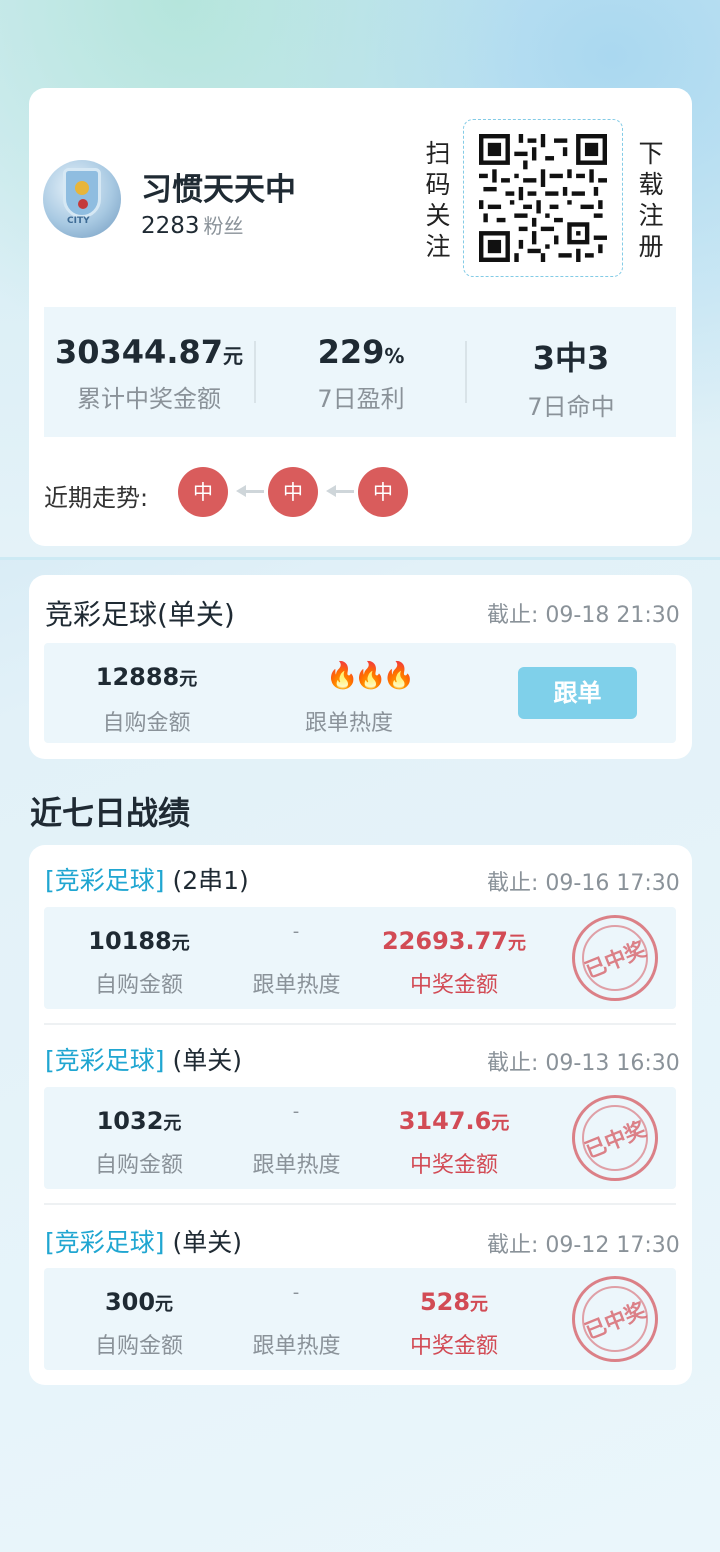 Image resolution: width=720 pixels, height=1552 pixels. I want to click on fans-count: 2283, so click(170, 226).